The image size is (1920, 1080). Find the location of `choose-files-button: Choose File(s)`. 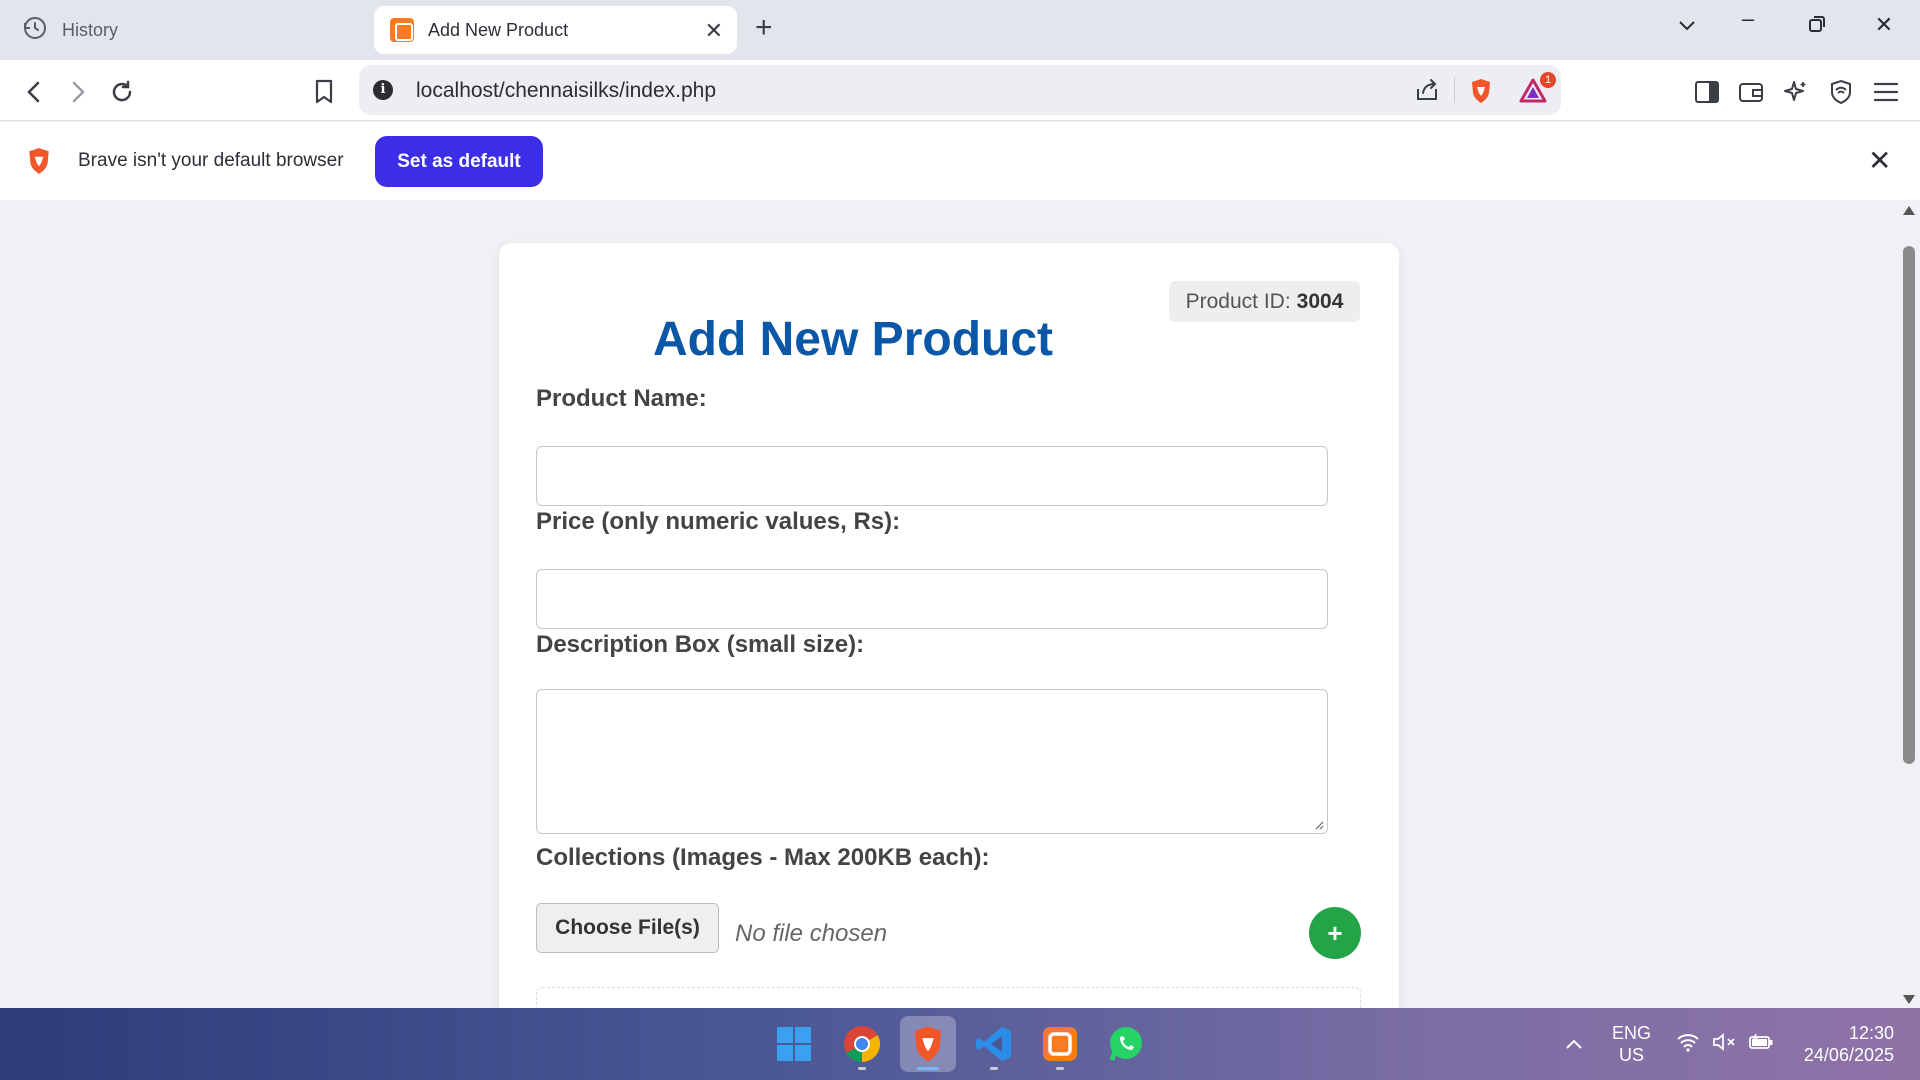

choose-files-button: Choose File(s) is located at coordinates (627, 928).